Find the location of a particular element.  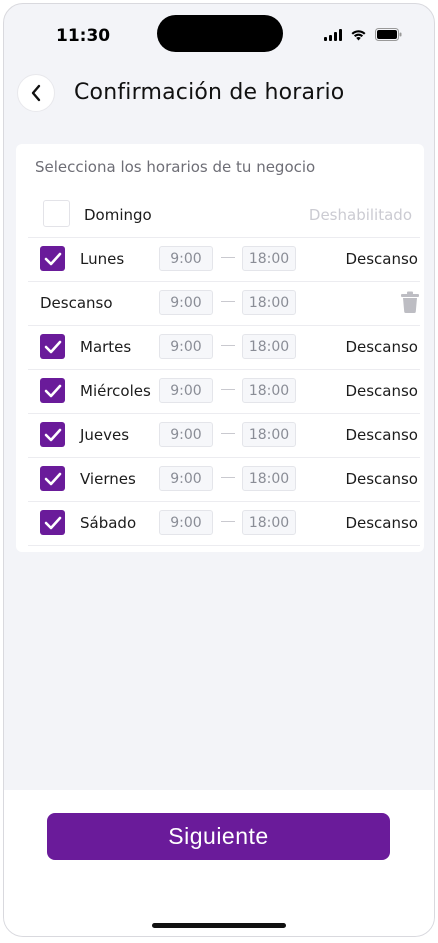

day-label: Viernes is located at coordinates (108, 479).